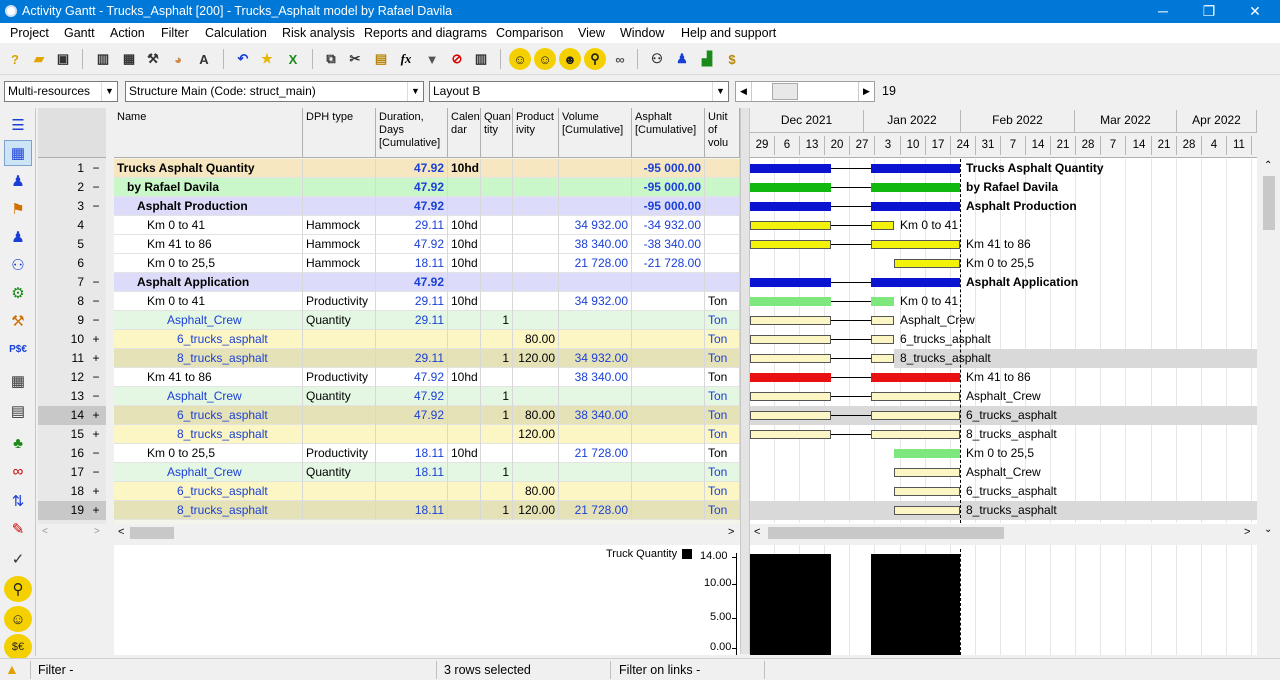  Describe the element at coordinates (208, 301) in the screenshot. I see `cell-name: Km 0 to 41` at that location.